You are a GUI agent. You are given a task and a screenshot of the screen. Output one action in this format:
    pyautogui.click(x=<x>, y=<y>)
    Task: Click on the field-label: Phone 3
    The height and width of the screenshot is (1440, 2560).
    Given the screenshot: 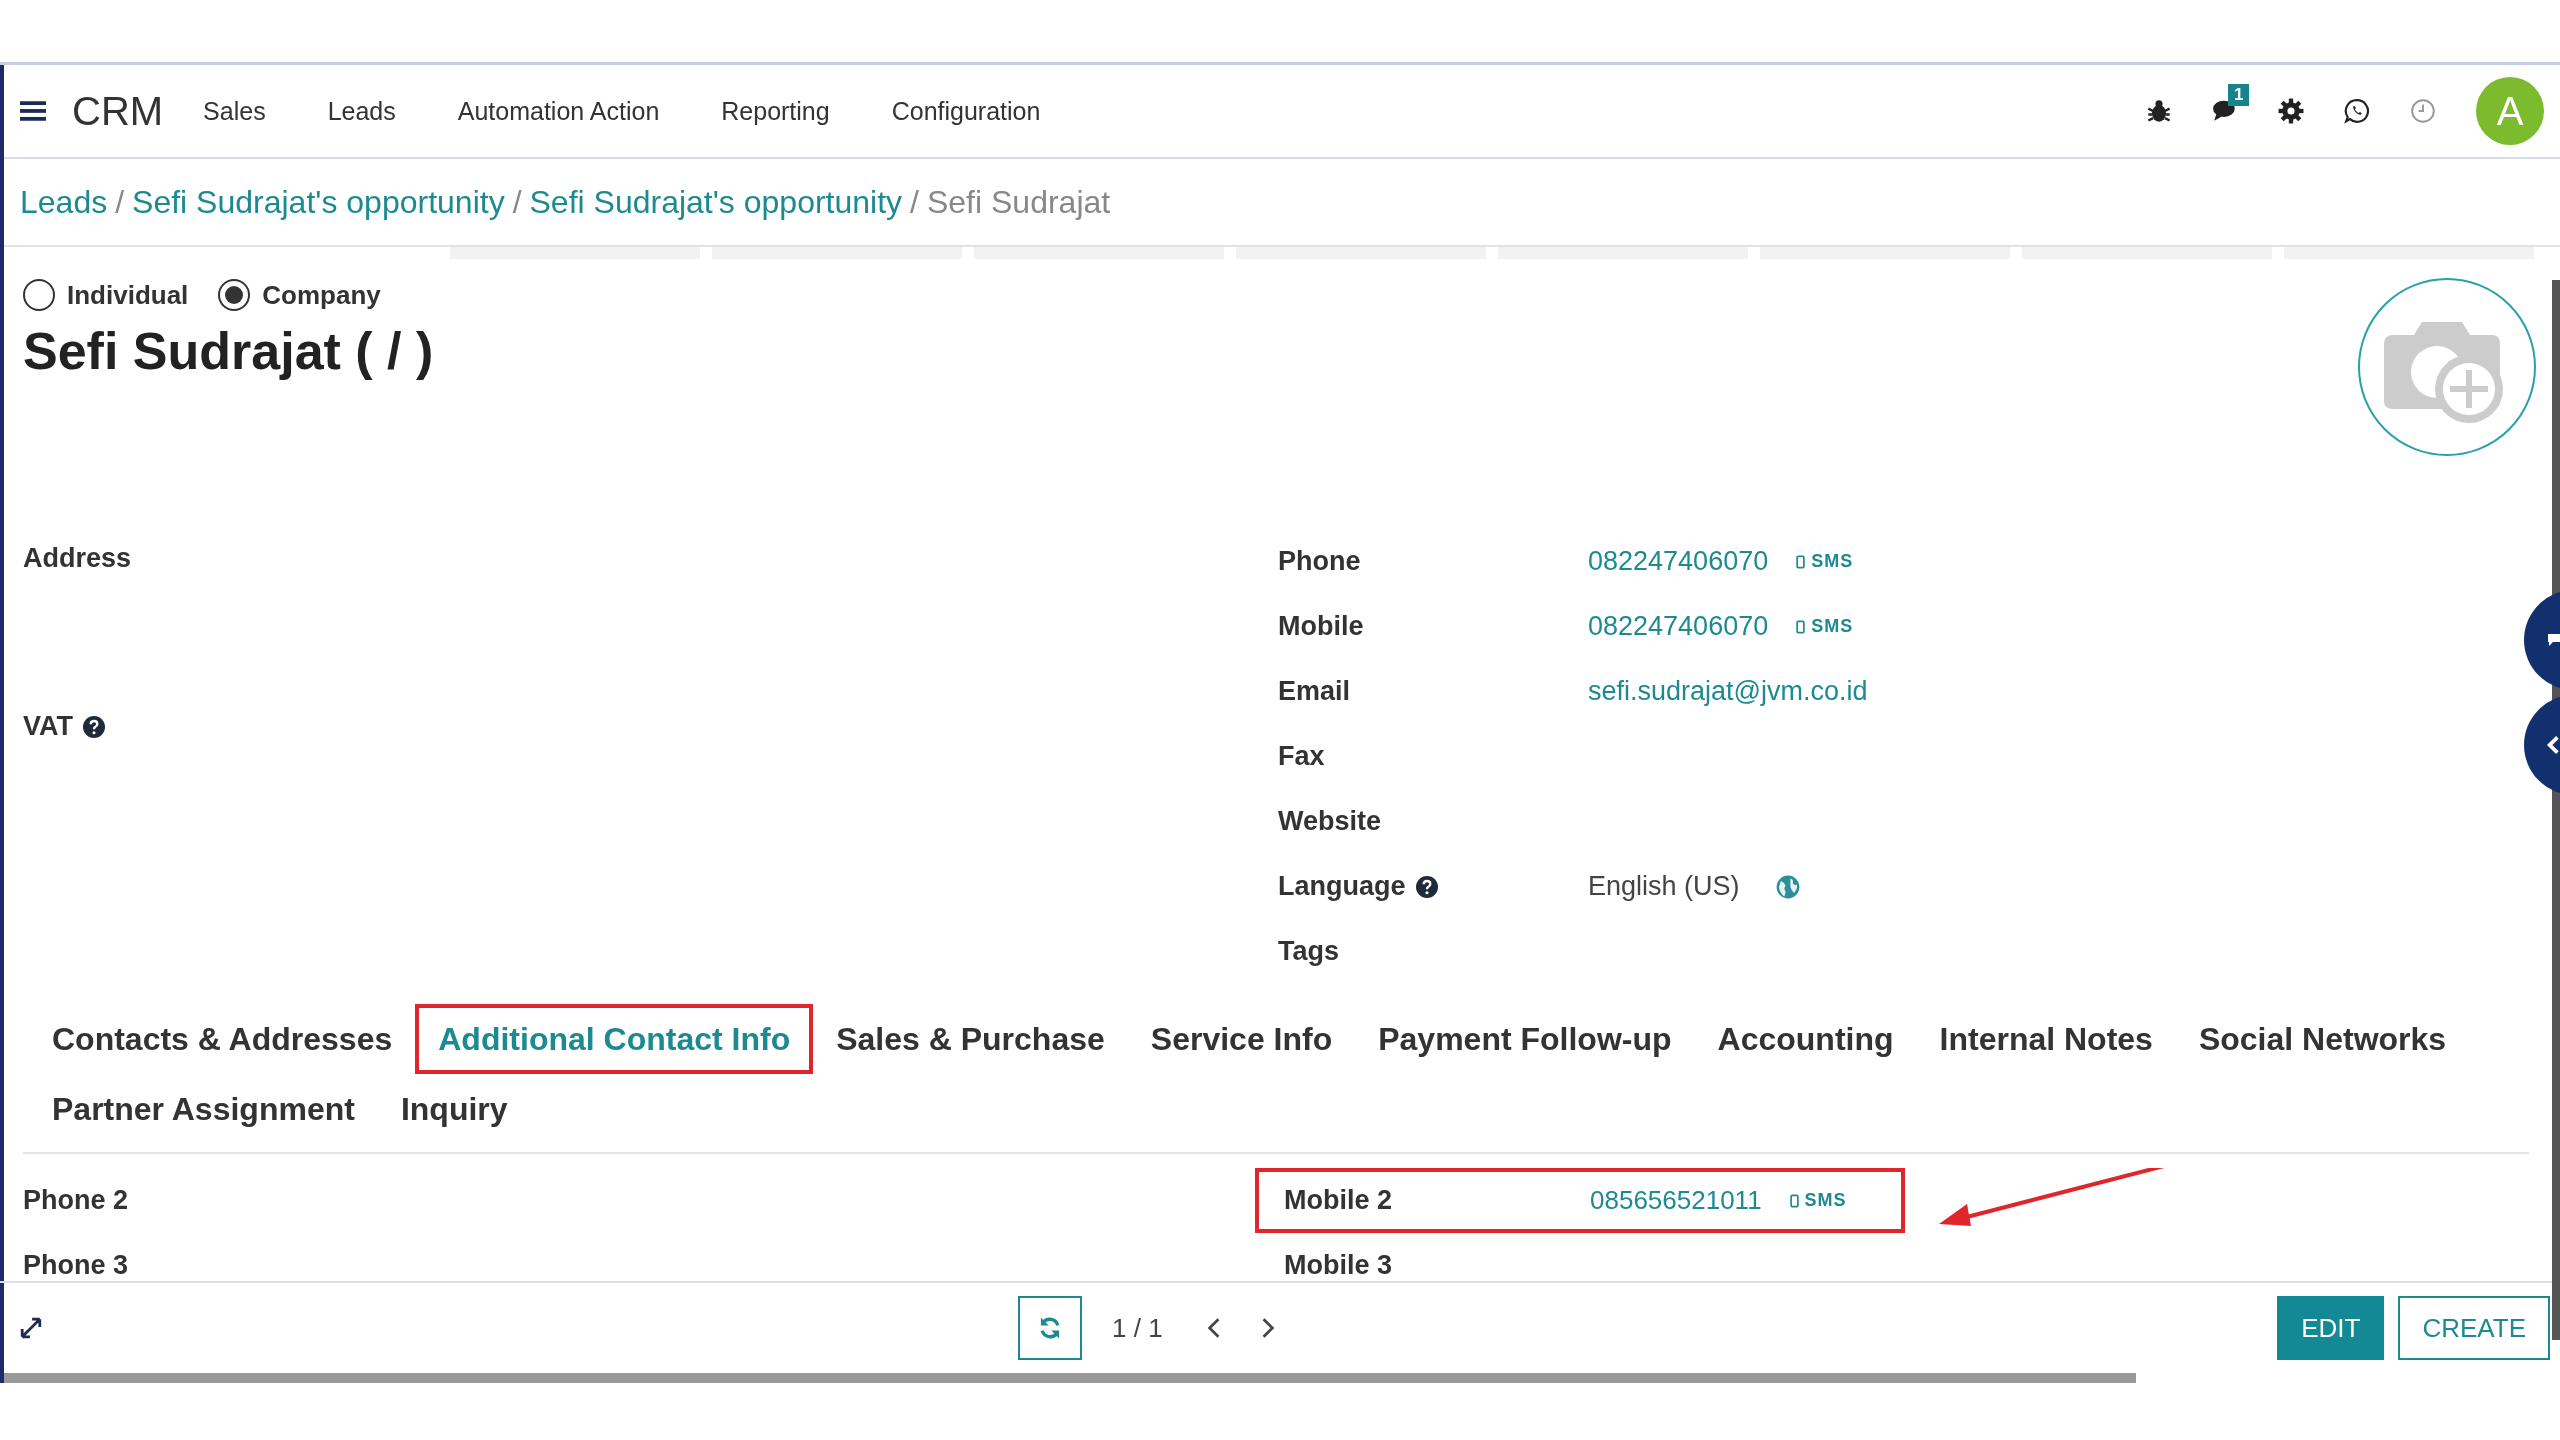 What is the action you would take?
    pyautogui.click(x=76, y=1263)
    